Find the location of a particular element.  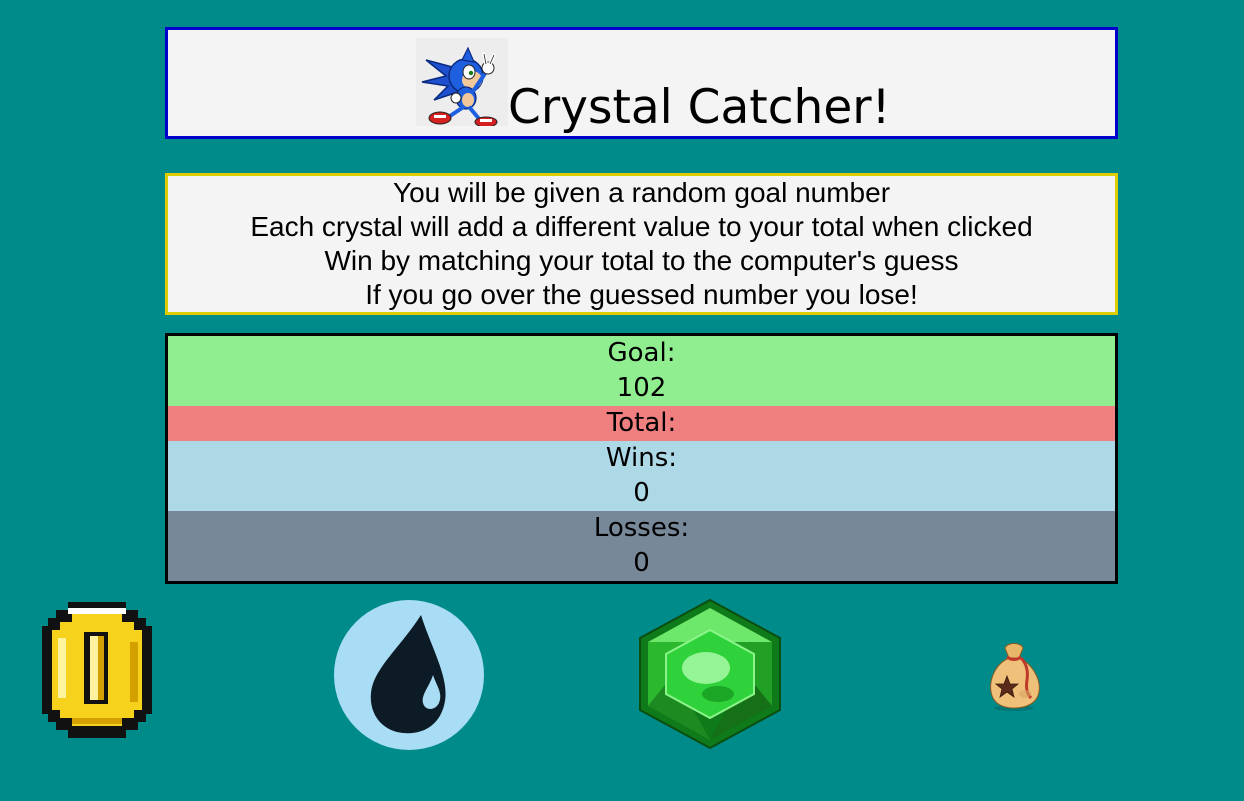

goal-label: Goal: is located at coordinates (641, 353).